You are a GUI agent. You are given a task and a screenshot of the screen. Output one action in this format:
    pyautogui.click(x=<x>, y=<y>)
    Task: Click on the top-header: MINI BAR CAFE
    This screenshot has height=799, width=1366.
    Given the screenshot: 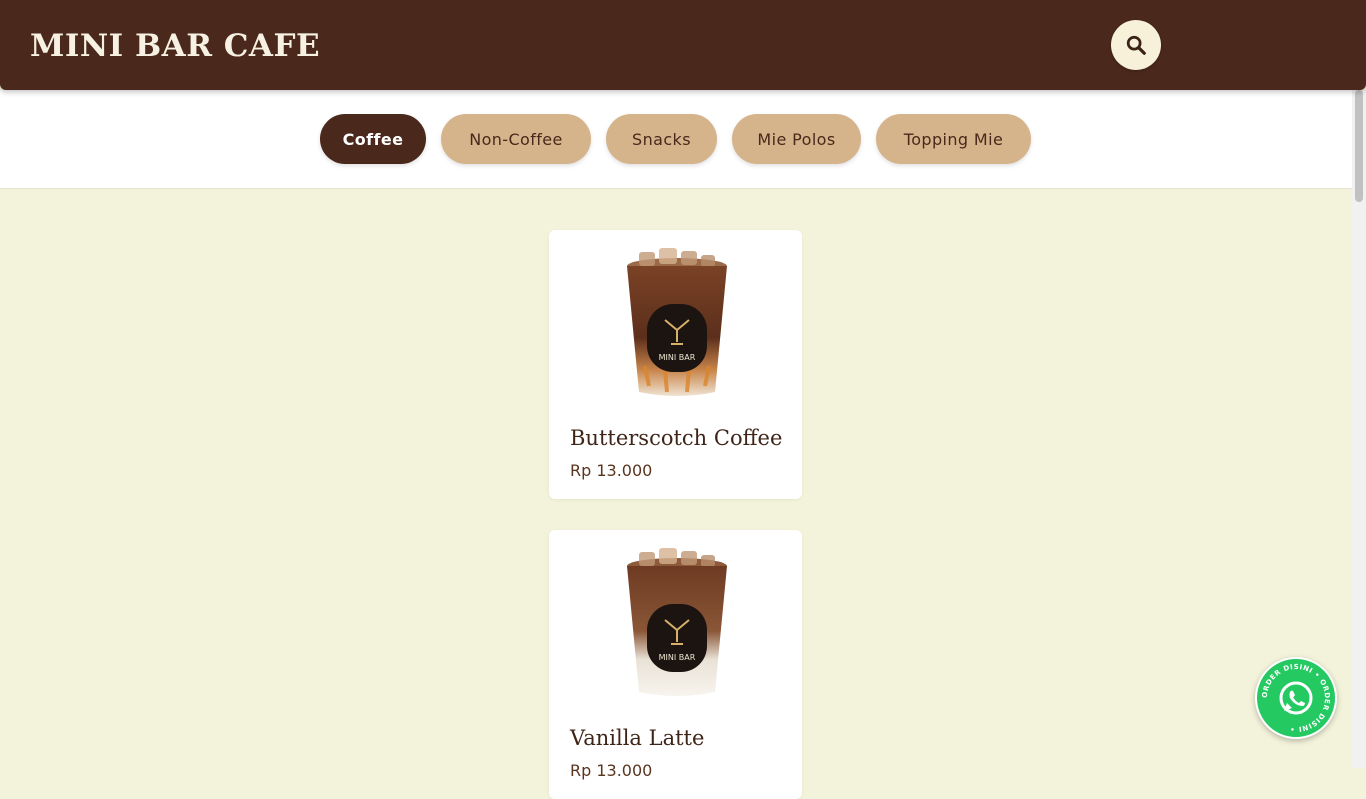 What is the action you would take?
    pyautogui.click(x=683, y=45)
    